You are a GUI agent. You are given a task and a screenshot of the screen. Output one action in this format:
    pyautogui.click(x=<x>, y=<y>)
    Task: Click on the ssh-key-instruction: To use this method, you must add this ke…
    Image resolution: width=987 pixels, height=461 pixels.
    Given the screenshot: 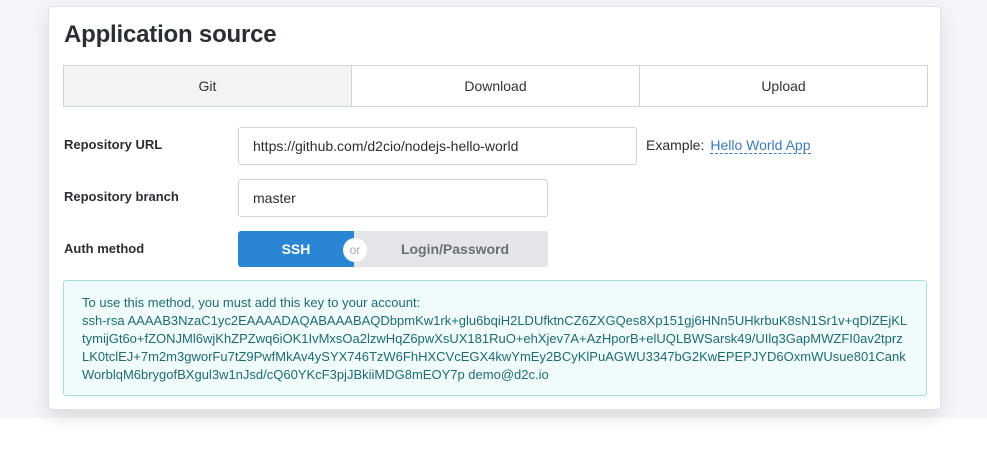 What is the action you would take?
    pyautogui.click(x=251, y=302)
    